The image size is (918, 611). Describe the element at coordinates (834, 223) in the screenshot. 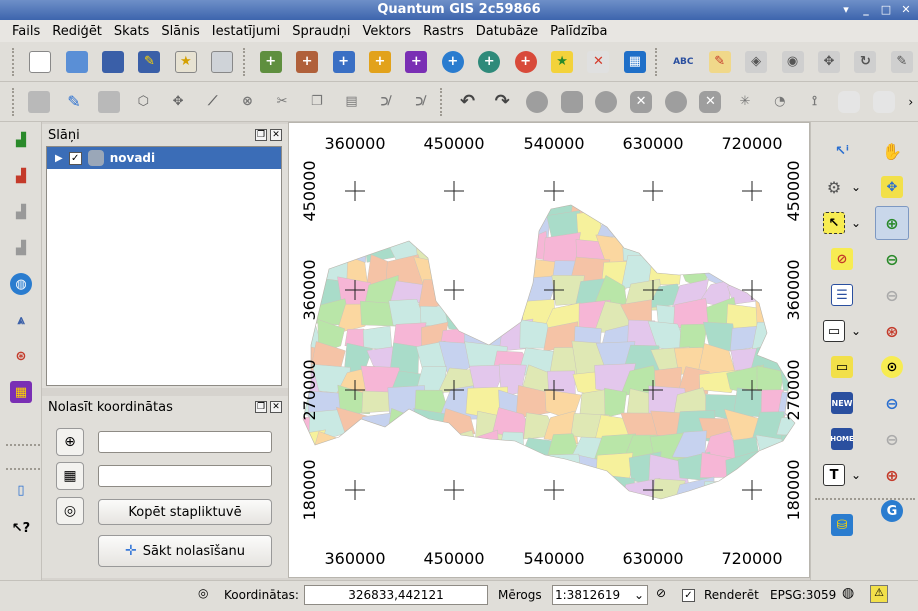

I see `select-features-button: ↖` at that location.